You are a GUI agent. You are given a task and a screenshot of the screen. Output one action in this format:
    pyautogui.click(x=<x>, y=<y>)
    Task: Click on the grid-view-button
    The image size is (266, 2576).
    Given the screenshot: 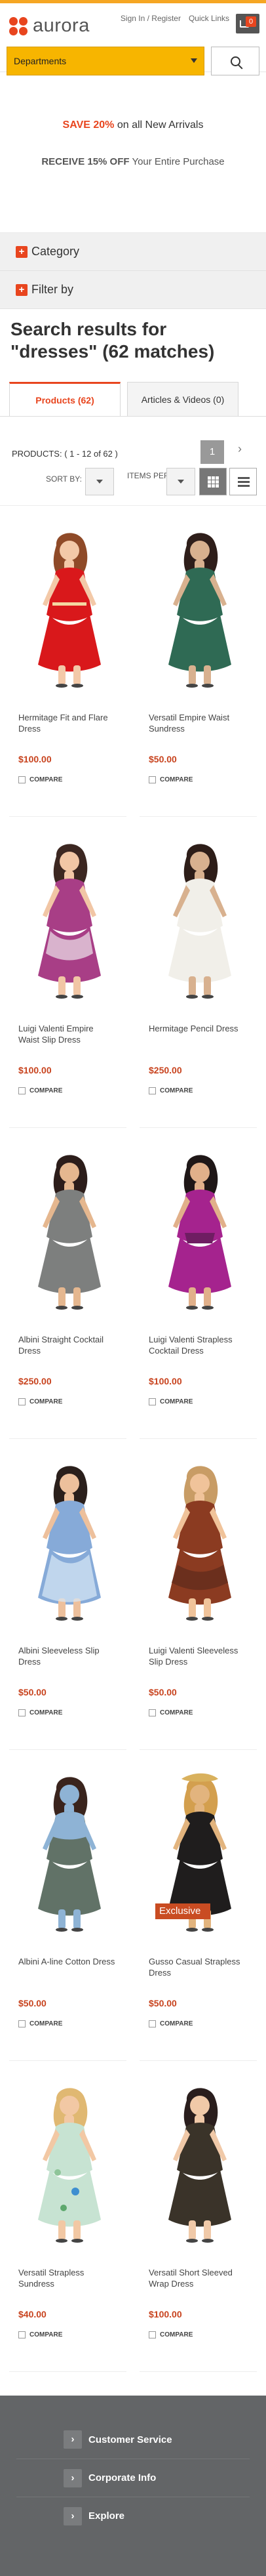 What is the action you would take?
    pyautogui.click(x=213, y=481)
    